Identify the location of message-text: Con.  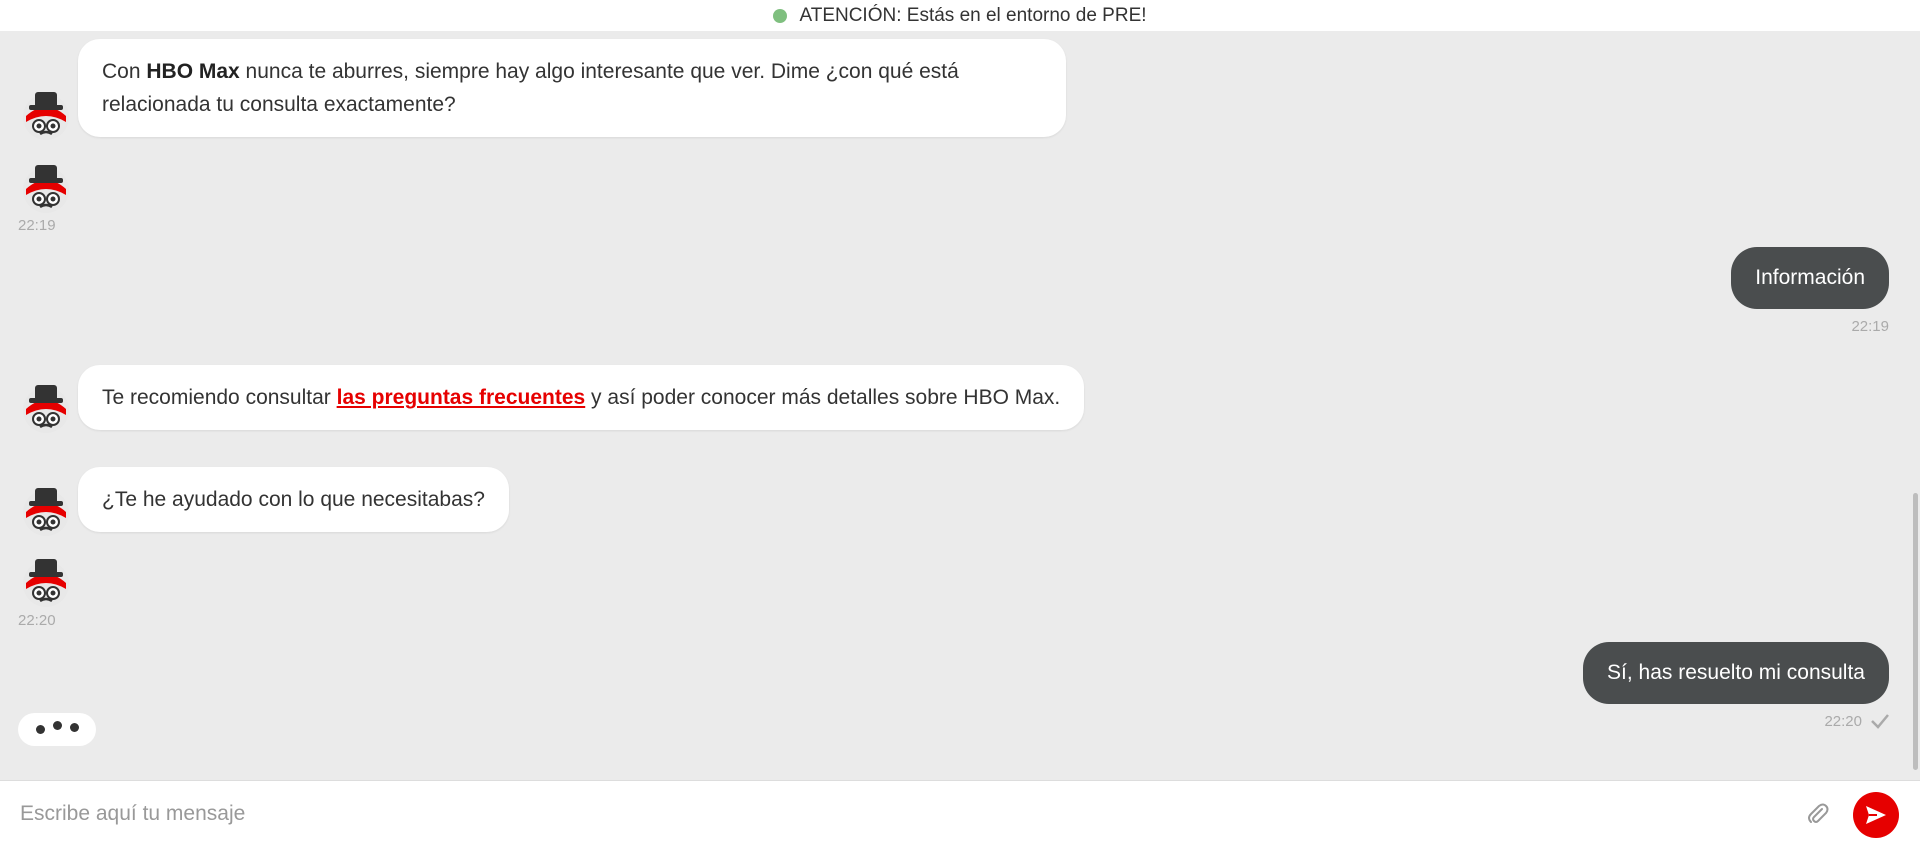
(124, 71).